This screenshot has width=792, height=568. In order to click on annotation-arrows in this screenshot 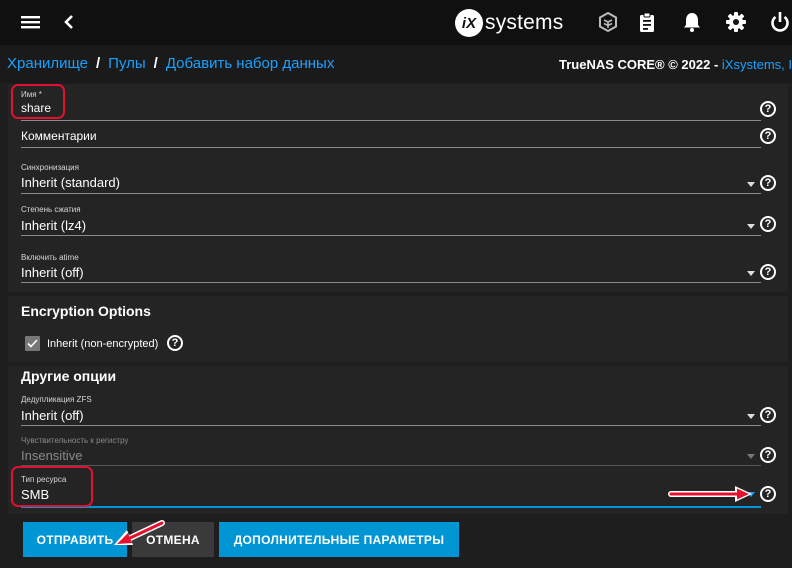, I will do `click(433, 515)`.